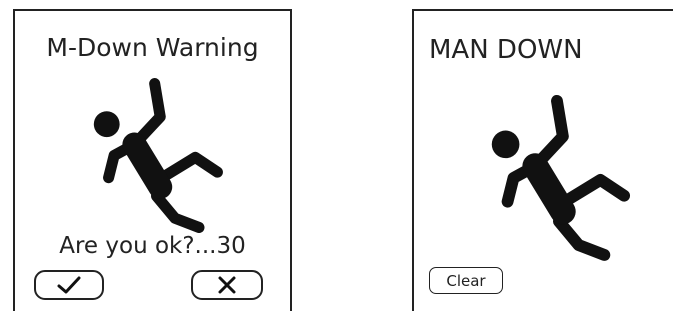 The height and width of the screenshot is (311, 673). What do you see at coordinates (506, 50) in the screenshot?
I see `man-down-title: MAN DOWN` at bounding box center [506, 50].